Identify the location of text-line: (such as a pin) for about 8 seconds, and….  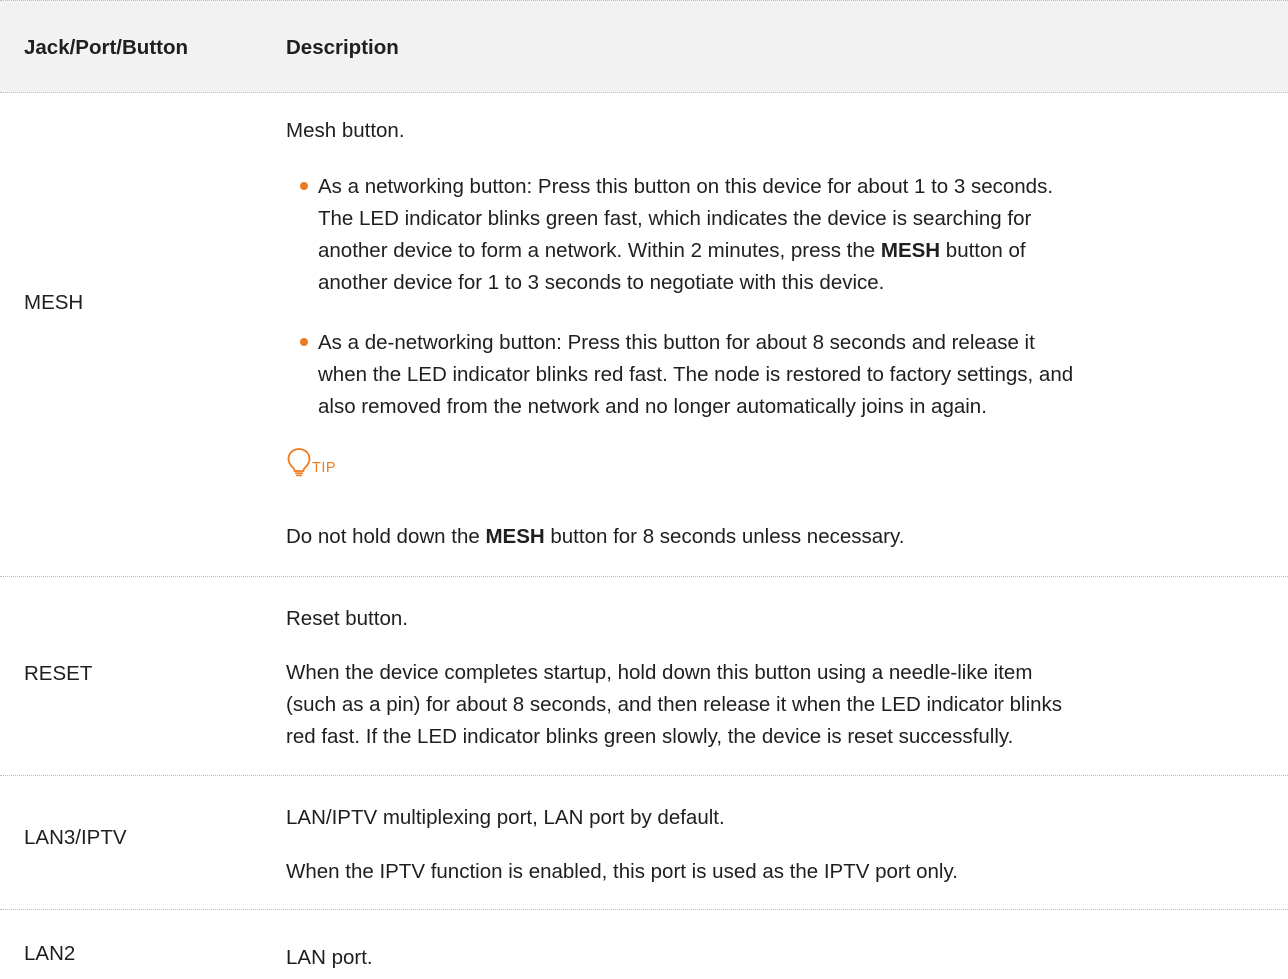
(674, 704).